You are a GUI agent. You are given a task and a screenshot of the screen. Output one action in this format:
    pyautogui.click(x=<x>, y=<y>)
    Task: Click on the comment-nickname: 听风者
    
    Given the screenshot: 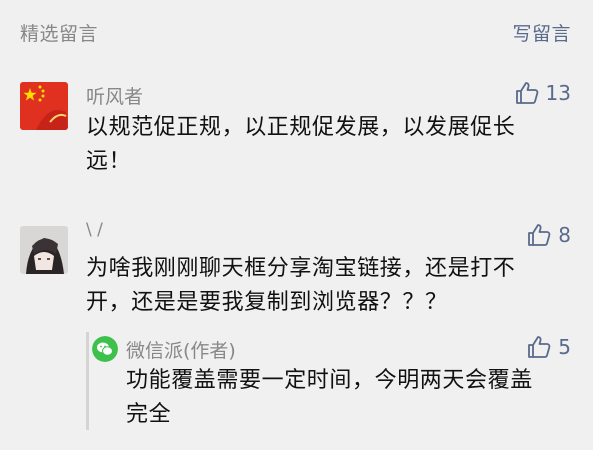 What is the action you would take?
    pyautogui.click(x=114, y=95)
    